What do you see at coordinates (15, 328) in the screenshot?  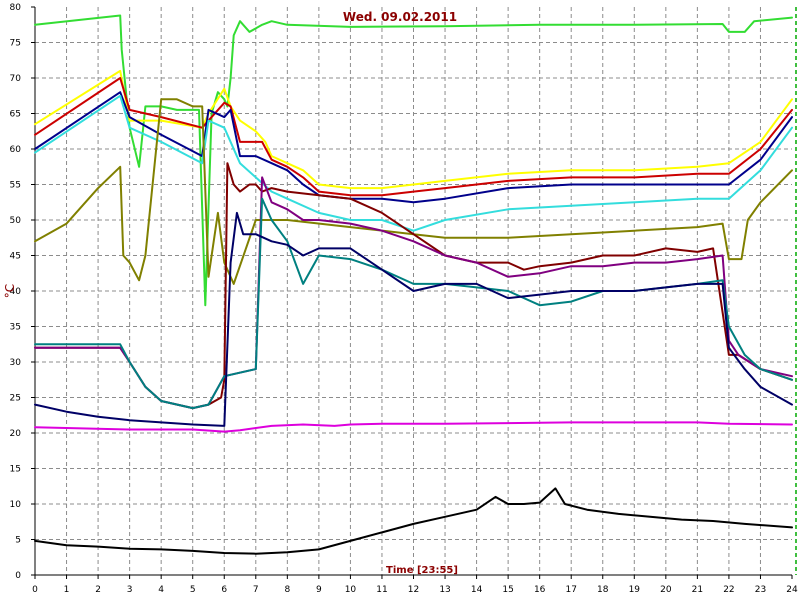 I see `y-tick-label: 35` at bounding box center [15, 328].